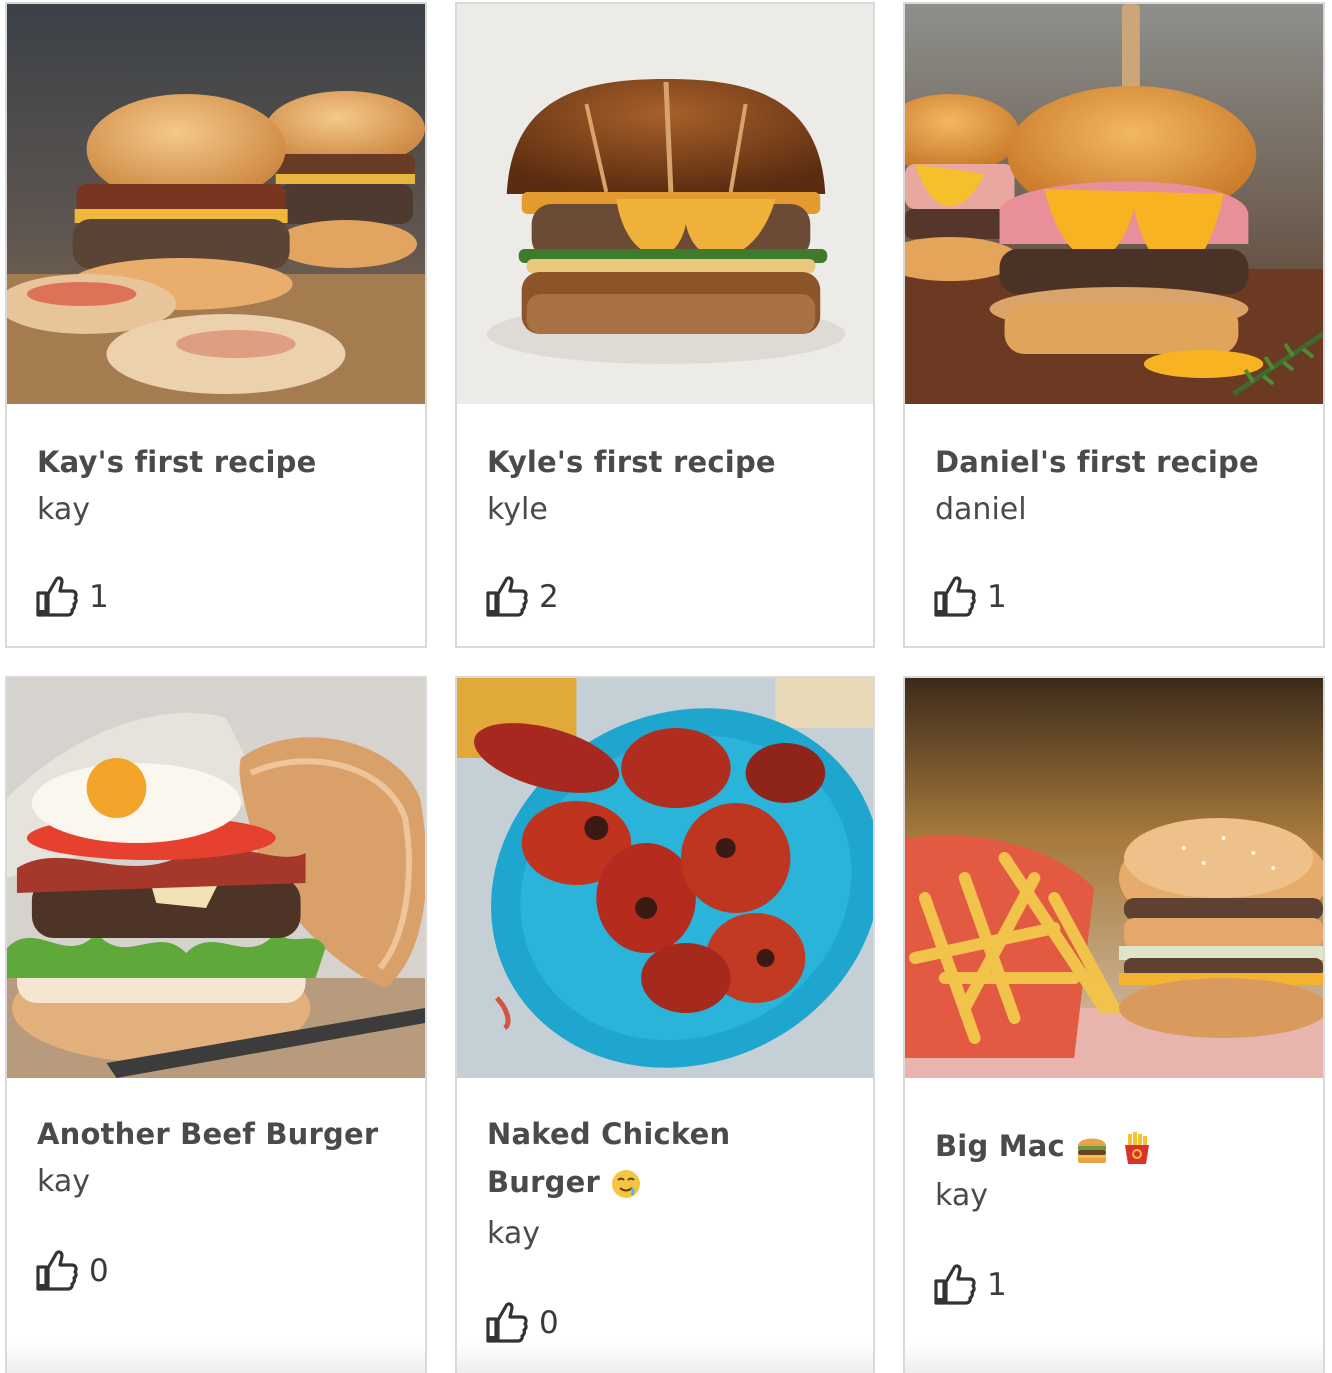  I want to click on recipe-title: Daniel's first recipe, so click(1119, 462).